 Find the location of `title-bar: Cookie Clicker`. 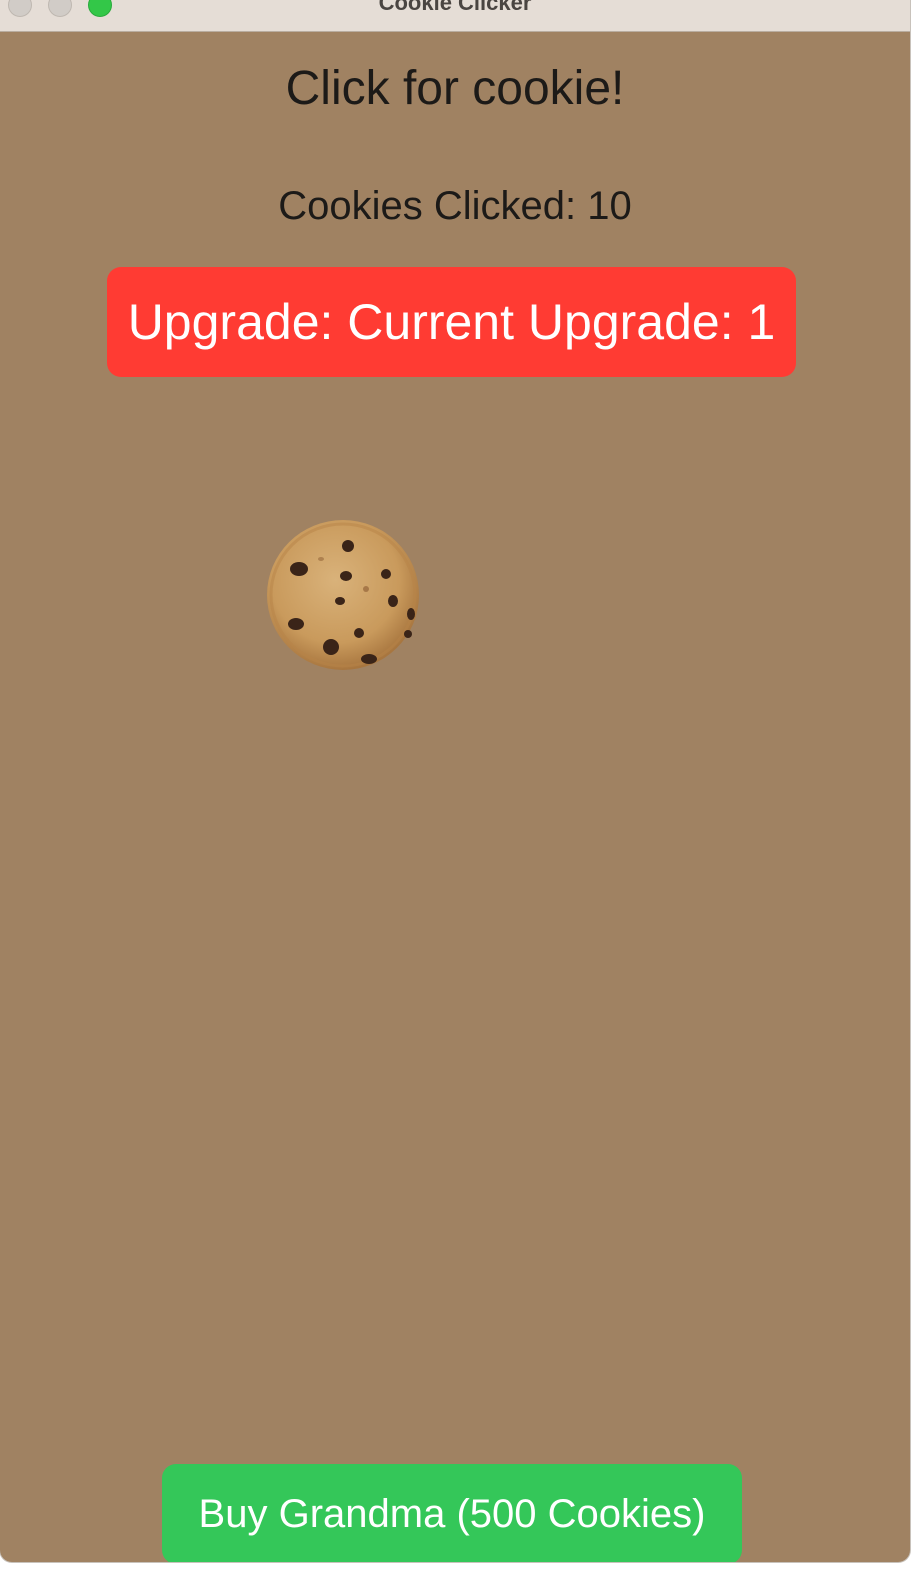

title-bar: Cookie Clicker is located at coordinates (455, 16).